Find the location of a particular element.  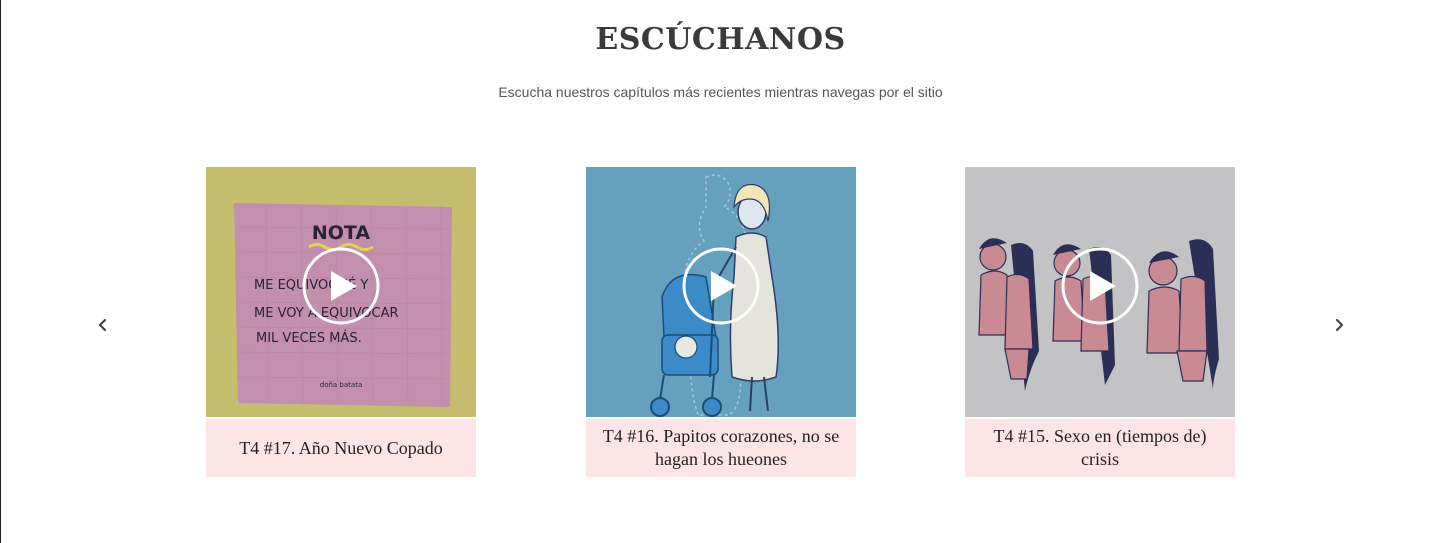

episode-title: T4 #17. Año Nuevo Copado is located at coordinates (341, 448).